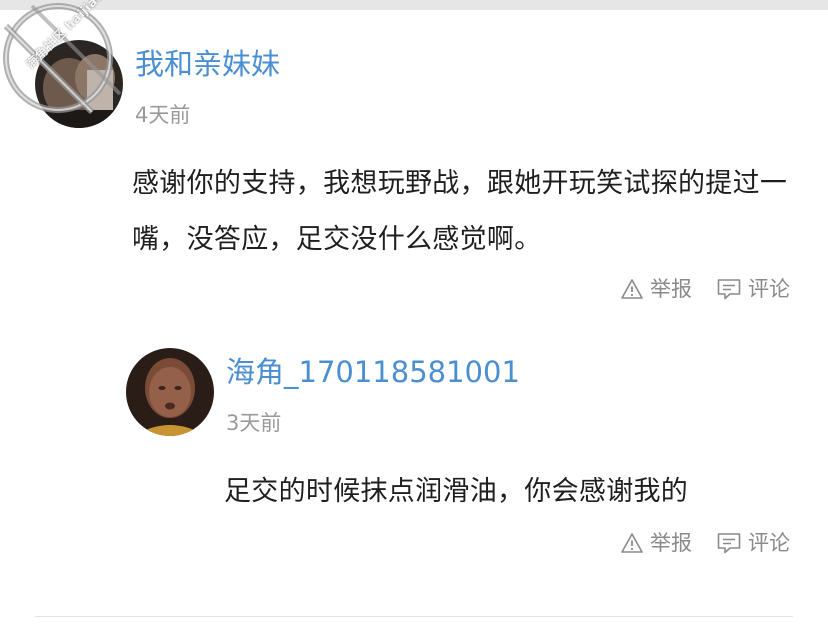 This screenshot has height=632, width=828. What do you see at coordinates (373, 372) in the screenshot?
I see `username: 海角_170118581001` at bounding box center [373, 372].